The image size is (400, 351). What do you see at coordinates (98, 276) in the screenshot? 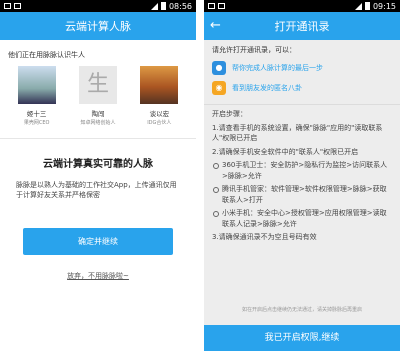
I see `give-up-link: 放弃，不用脉脉啦~` at bounding box center [98, 276].